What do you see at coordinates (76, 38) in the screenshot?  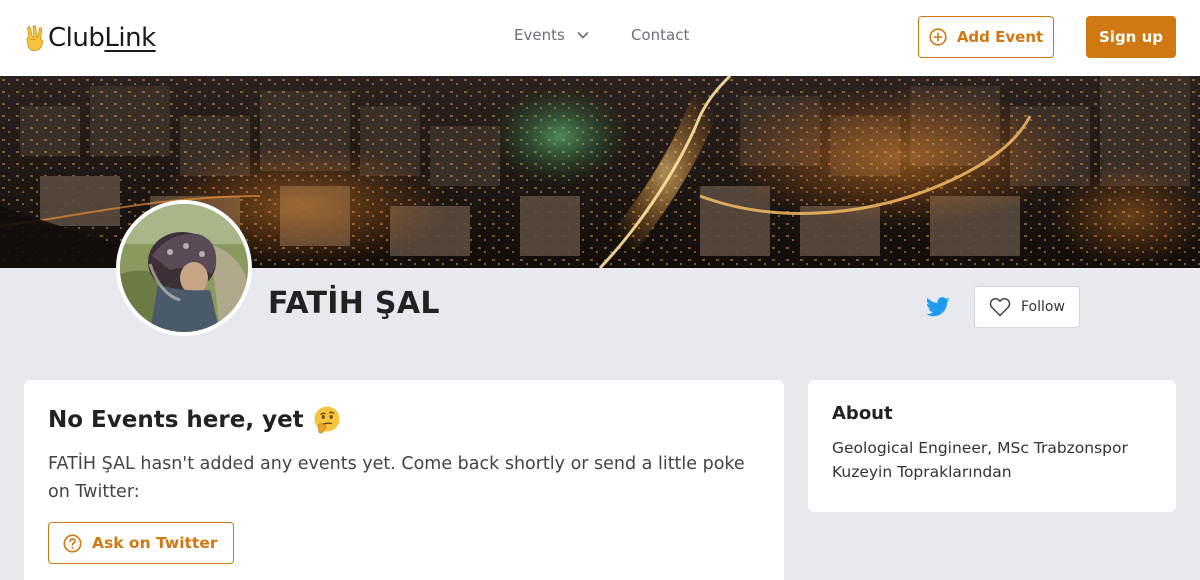 I see `logo-text-club: Club` at bounding box center [76, 38].